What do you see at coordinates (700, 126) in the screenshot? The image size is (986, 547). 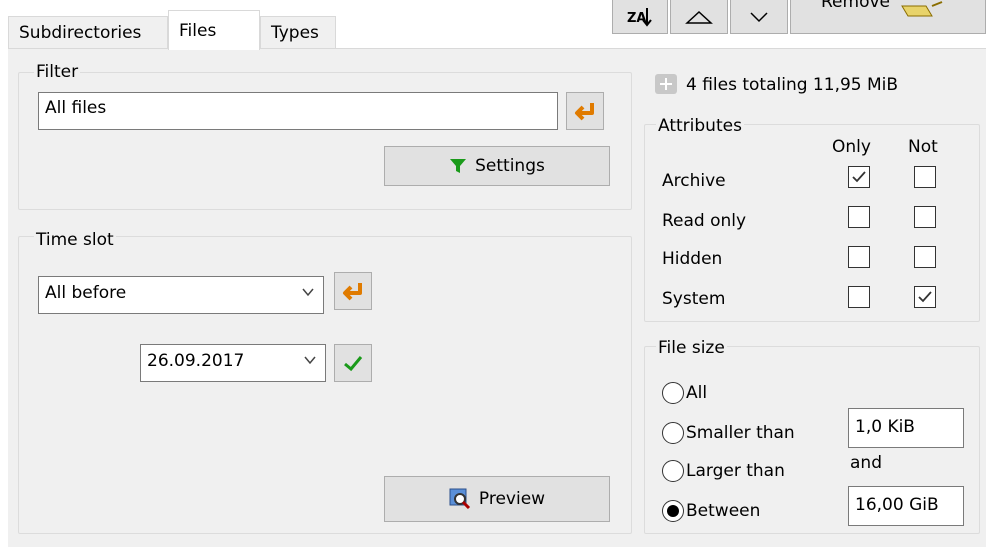 I see `attributes-legend: Attributes` at bounding box center [700, 126].